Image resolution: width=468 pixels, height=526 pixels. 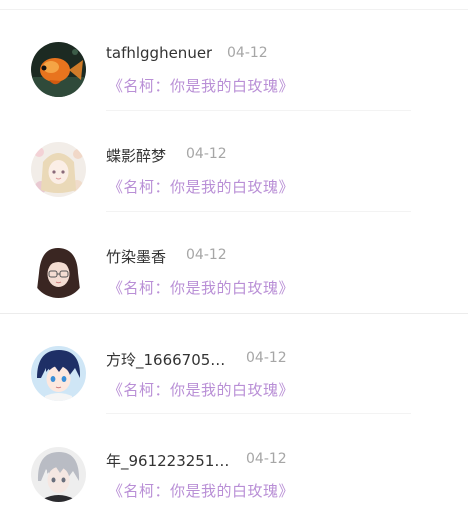 I want to click on anime-boy-silver-avatar-icon, so click(x=58, y=474).